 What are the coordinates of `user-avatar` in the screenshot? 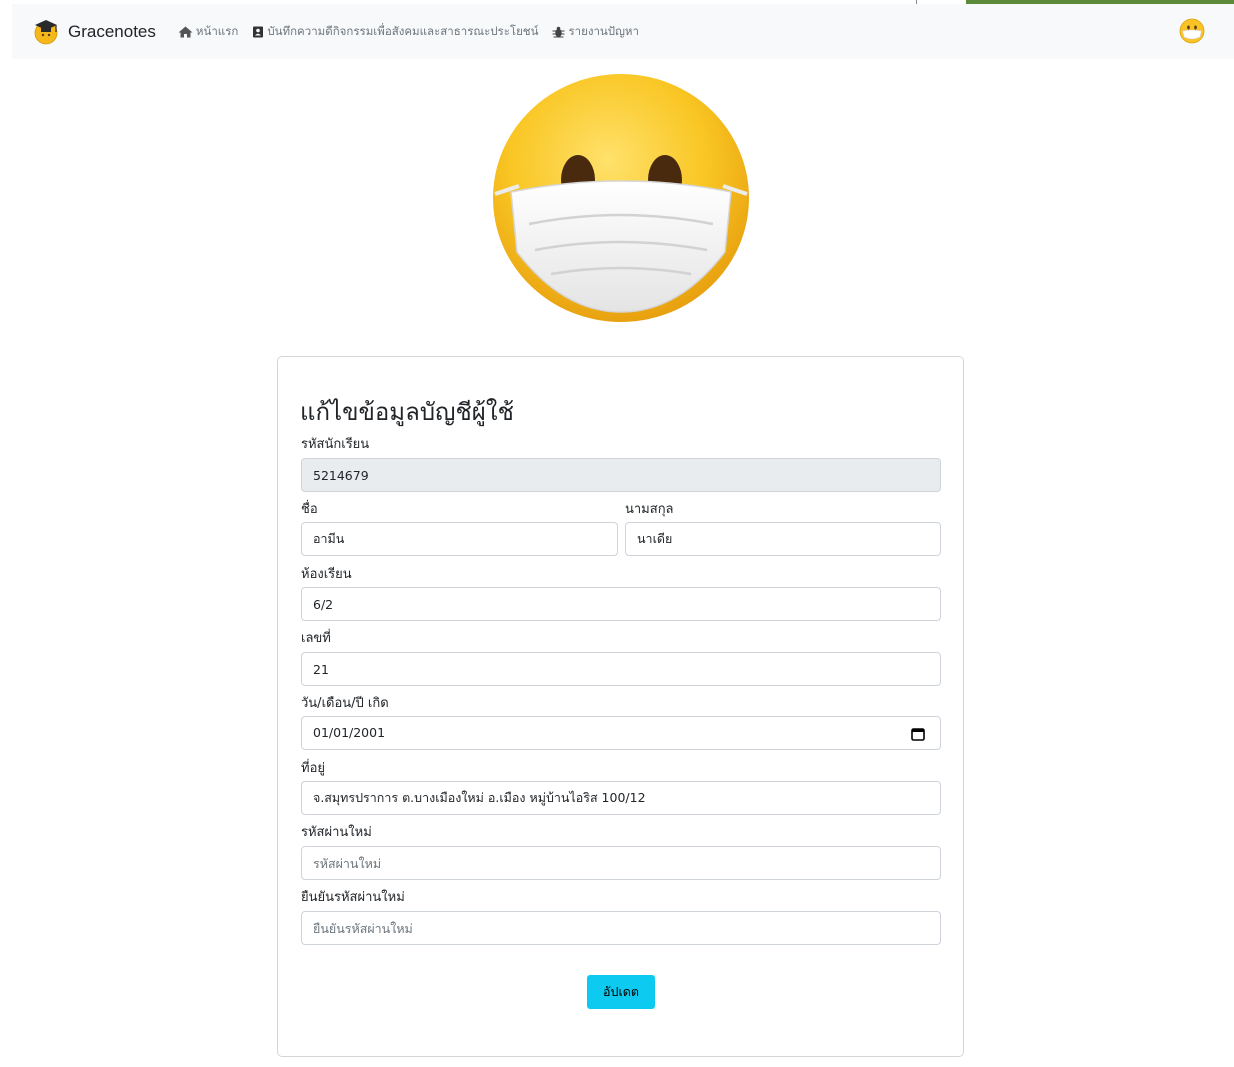 It's located at (1192, 31).